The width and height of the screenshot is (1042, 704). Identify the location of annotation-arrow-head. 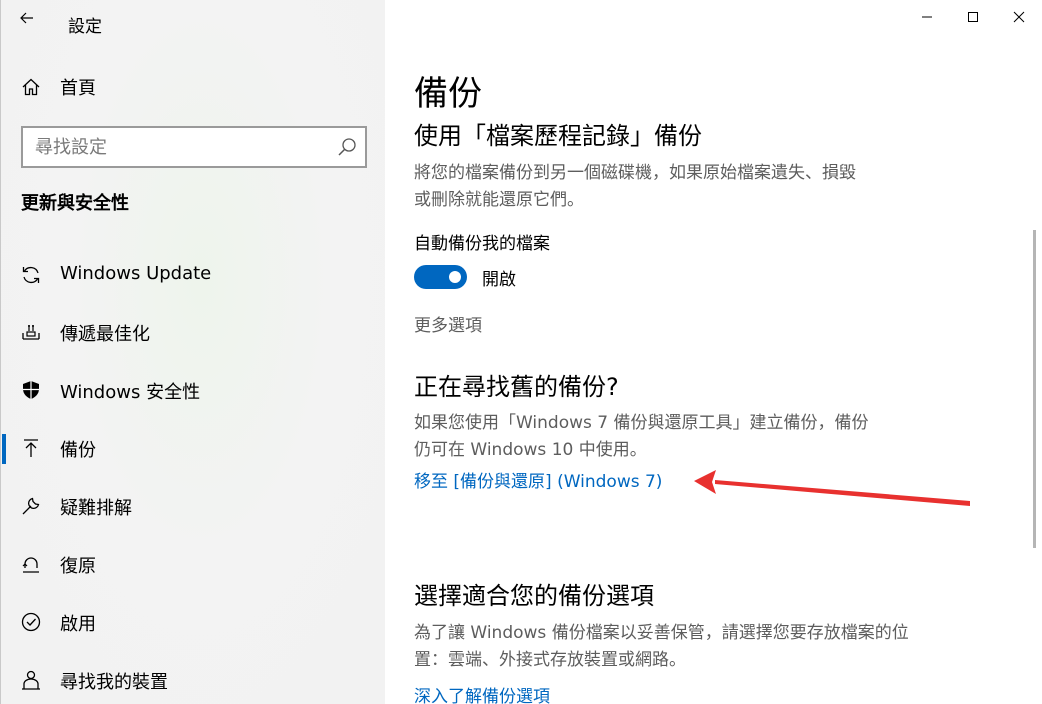
(705, 482).